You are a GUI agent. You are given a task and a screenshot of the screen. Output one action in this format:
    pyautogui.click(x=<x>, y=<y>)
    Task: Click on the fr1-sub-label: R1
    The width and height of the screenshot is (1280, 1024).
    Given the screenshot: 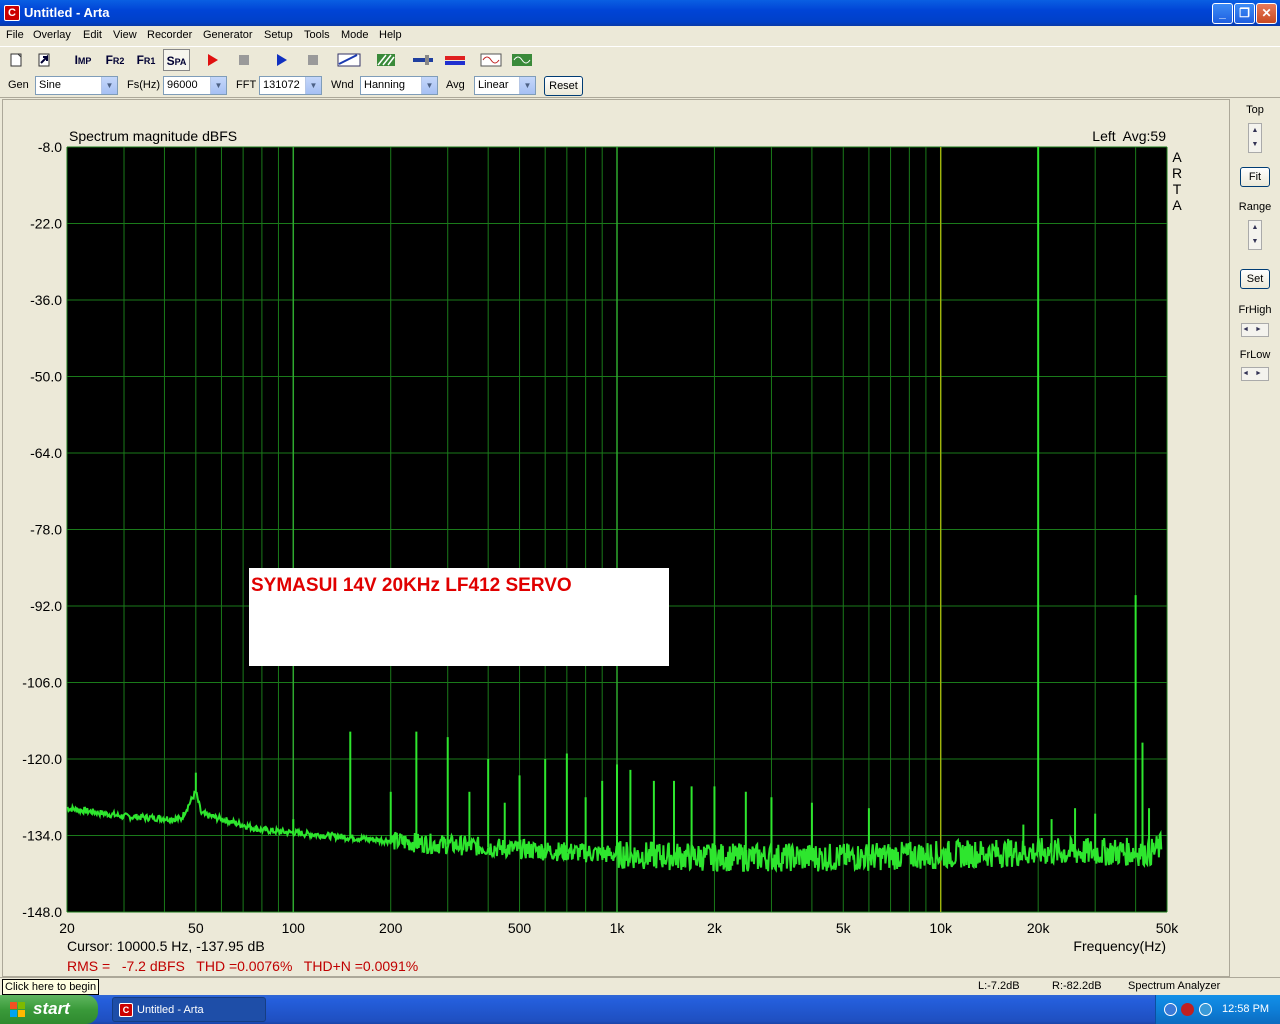 What is the action you would take?
    pyautogui.click(x=149, y=61)
    